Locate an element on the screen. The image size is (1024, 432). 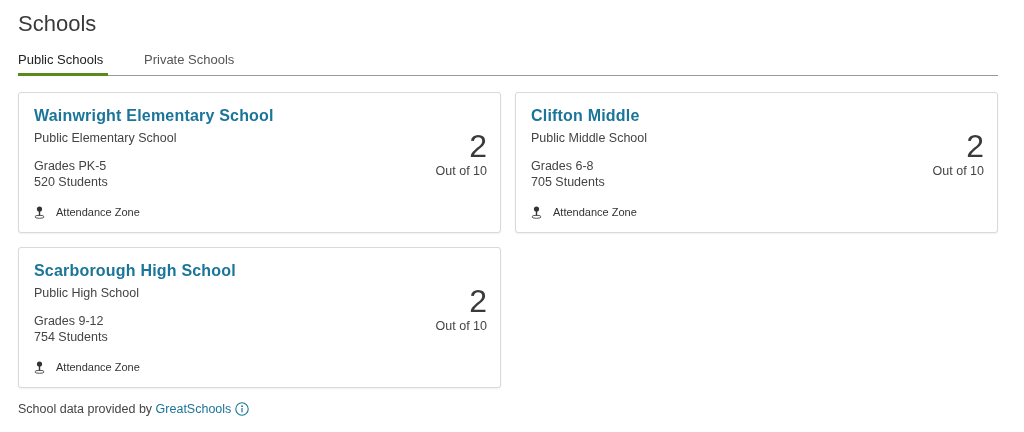
tab: Private Schools is located at coordinates (189, 64).